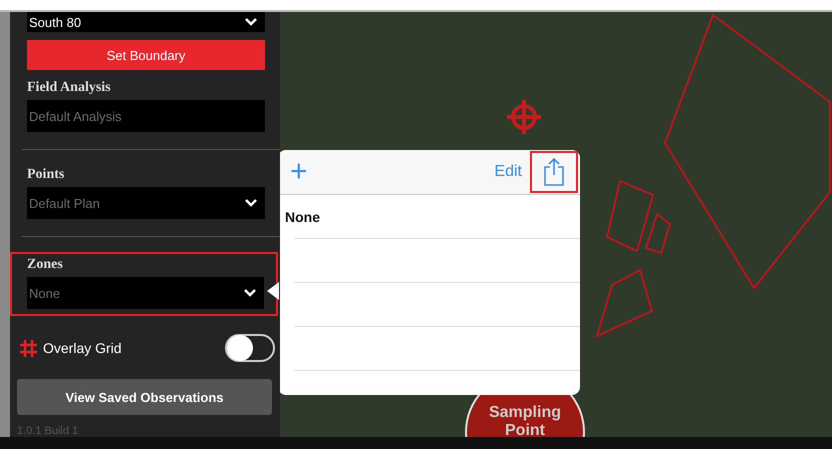 The image size is (832, 449). What do you see at coordinates (46, 175) in the screenshot?
I see `field-label: Points` at bounding box center [46, 175].